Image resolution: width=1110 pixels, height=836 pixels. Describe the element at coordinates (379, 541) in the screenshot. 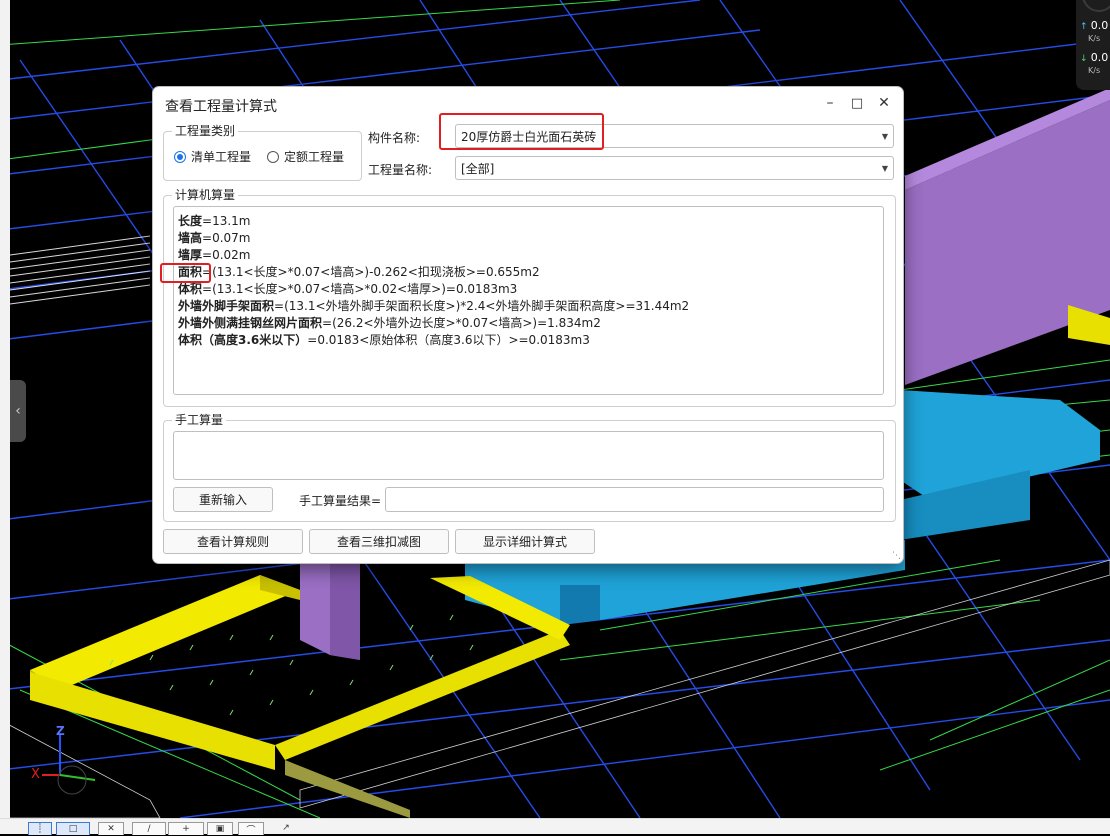

I see `view-3d-deduction-button: 查看三维扣减图` at that location.